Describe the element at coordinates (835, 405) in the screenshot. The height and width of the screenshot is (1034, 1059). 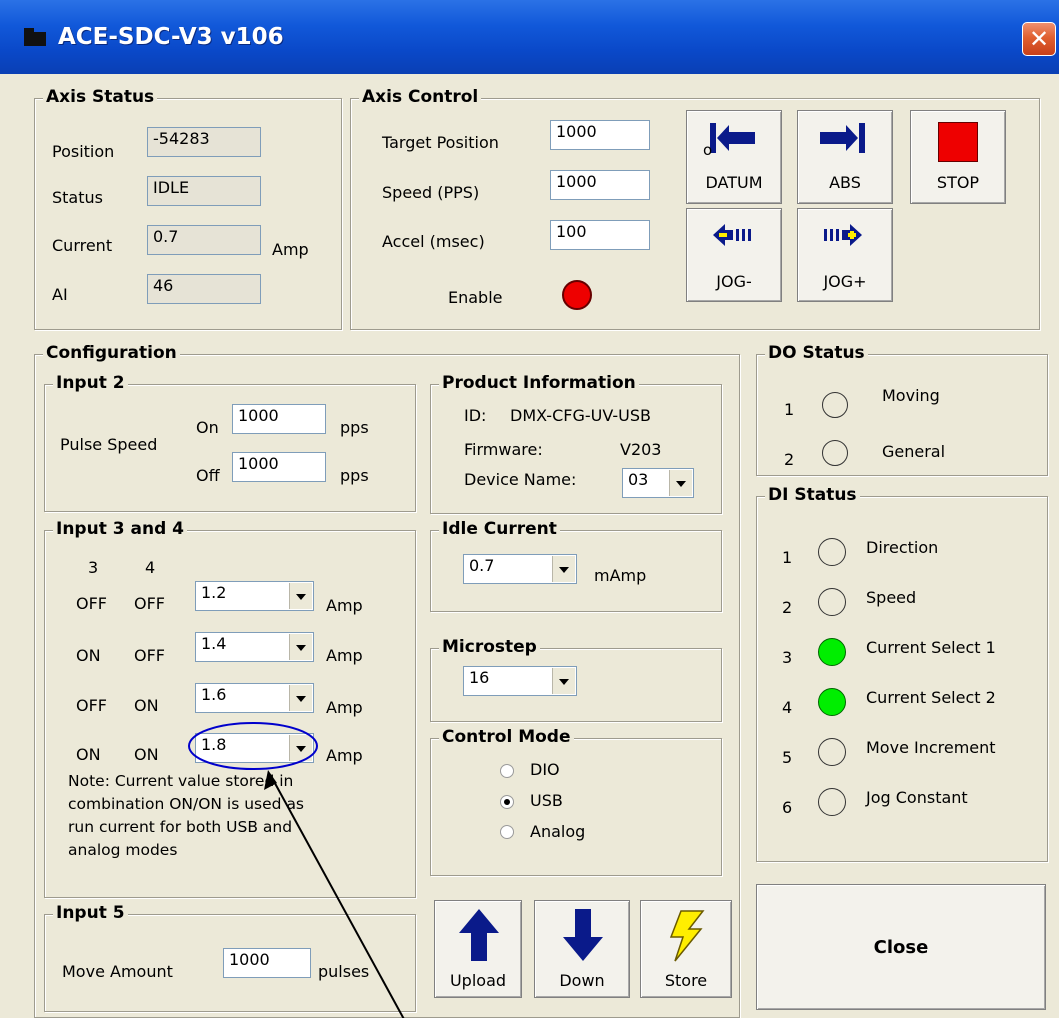
I see `do1-indicator` at that location.